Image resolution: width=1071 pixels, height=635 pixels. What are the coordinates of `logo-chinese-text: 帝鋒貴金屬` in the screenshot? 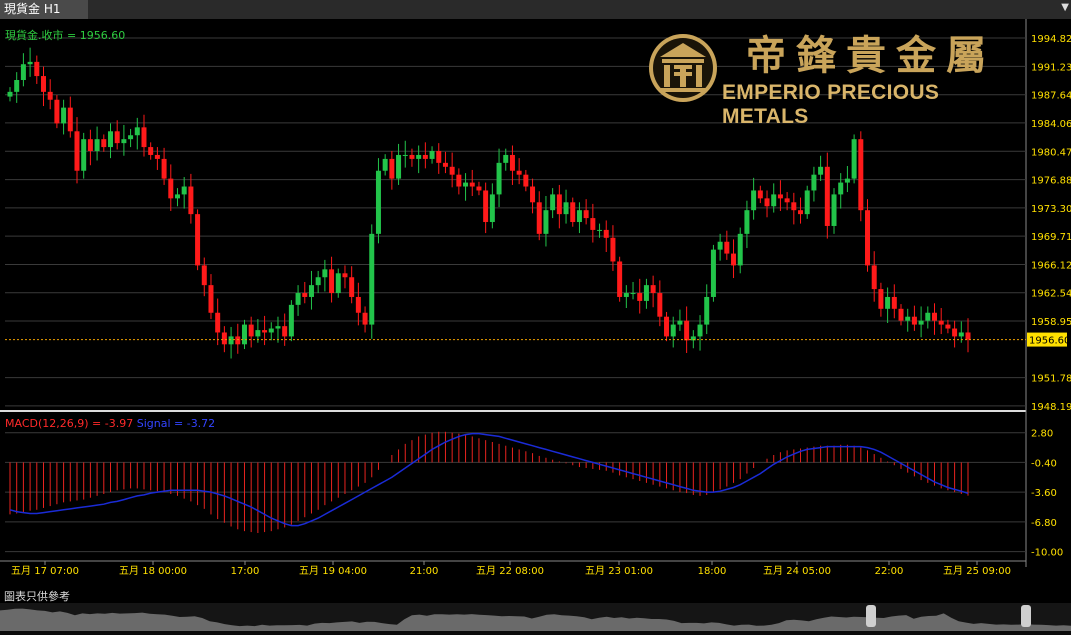 It's located at (871, 55).